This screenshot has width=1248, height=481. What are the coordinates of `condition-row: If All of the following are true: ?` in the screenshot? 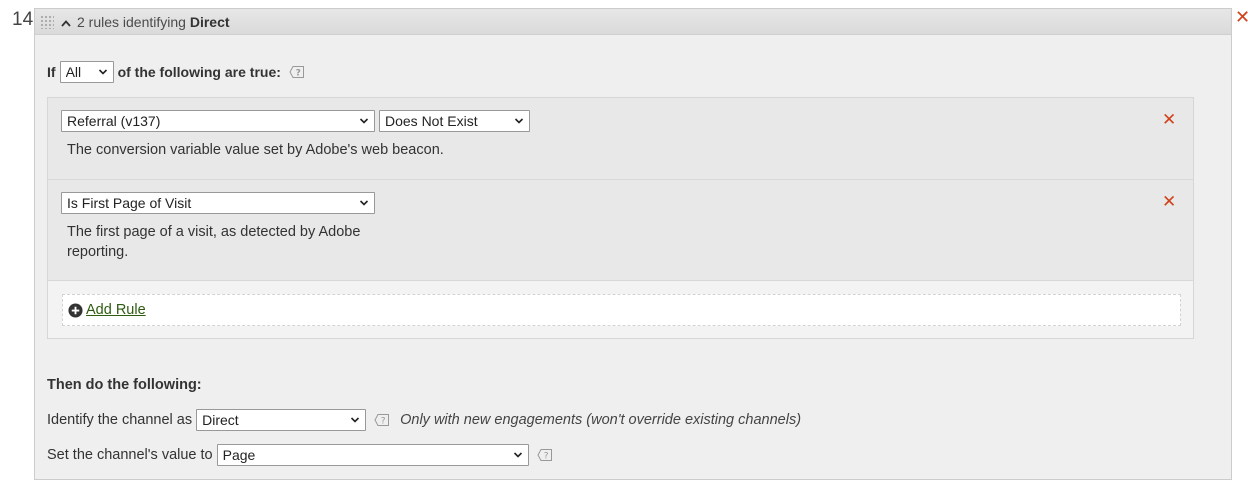 It's located at (176, 72).